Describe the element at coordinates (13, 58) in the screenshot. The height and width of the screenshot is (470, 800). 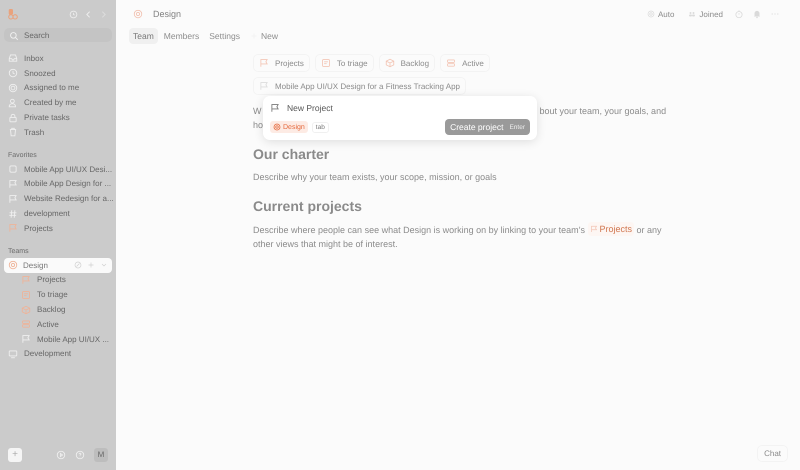
I see `inbox-icon` at that location.